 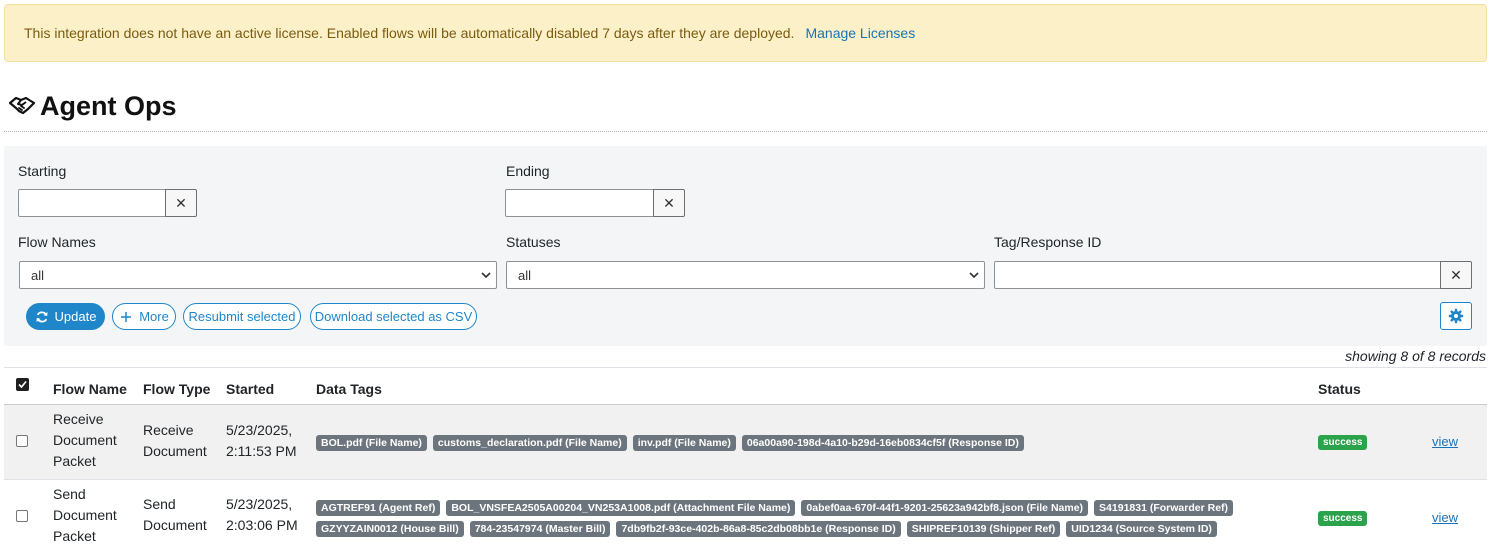 What do you see at coordinates (22, 105) in the screenshot?
I see `handshake-icon` at bounding box center [22, 105].